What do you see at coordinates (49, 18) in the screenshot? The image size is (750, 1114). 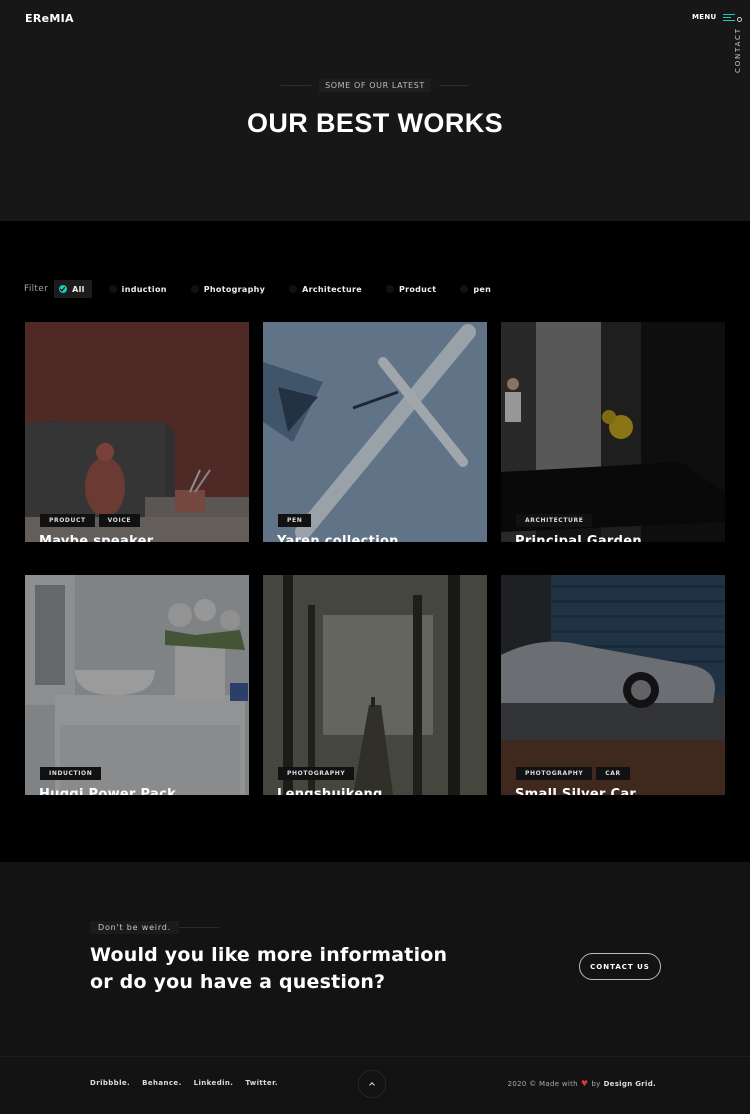 I see `logo: EReMIA` at bounding box center [49, 18].